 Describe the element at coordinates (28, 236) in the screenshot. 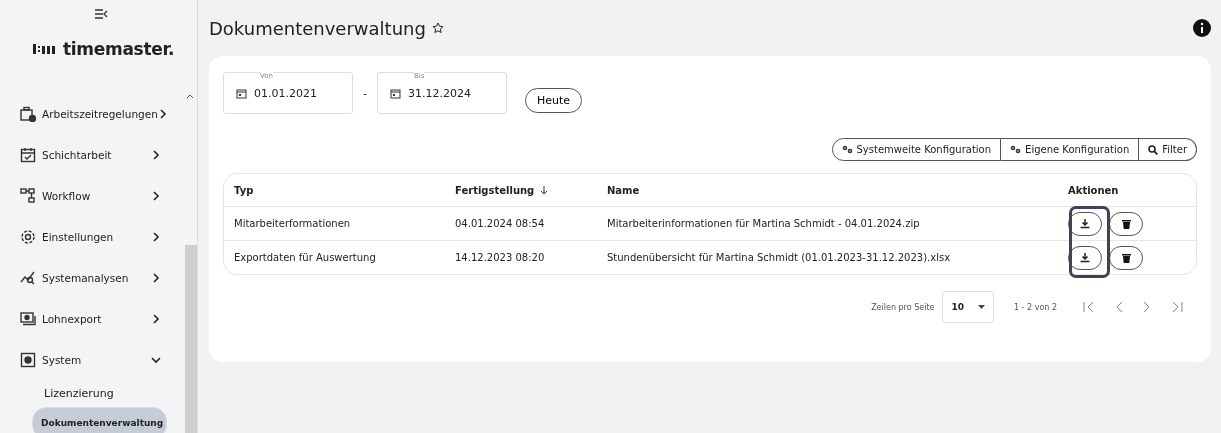

I see `gear-icon` at that location.